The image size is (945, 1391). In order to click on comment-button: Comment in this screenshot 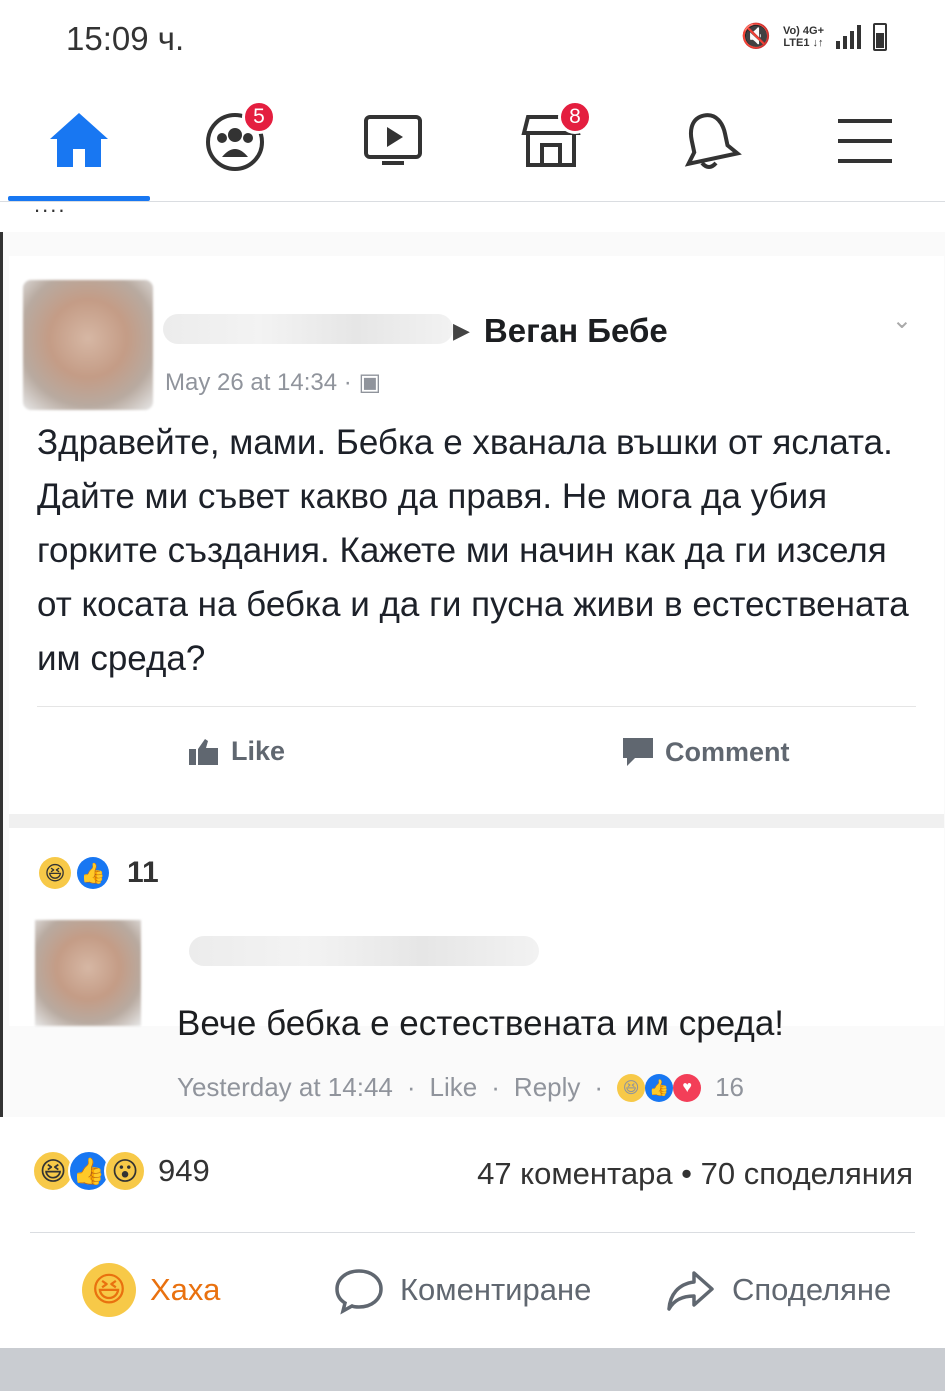, I will do `click(705, 752)`.